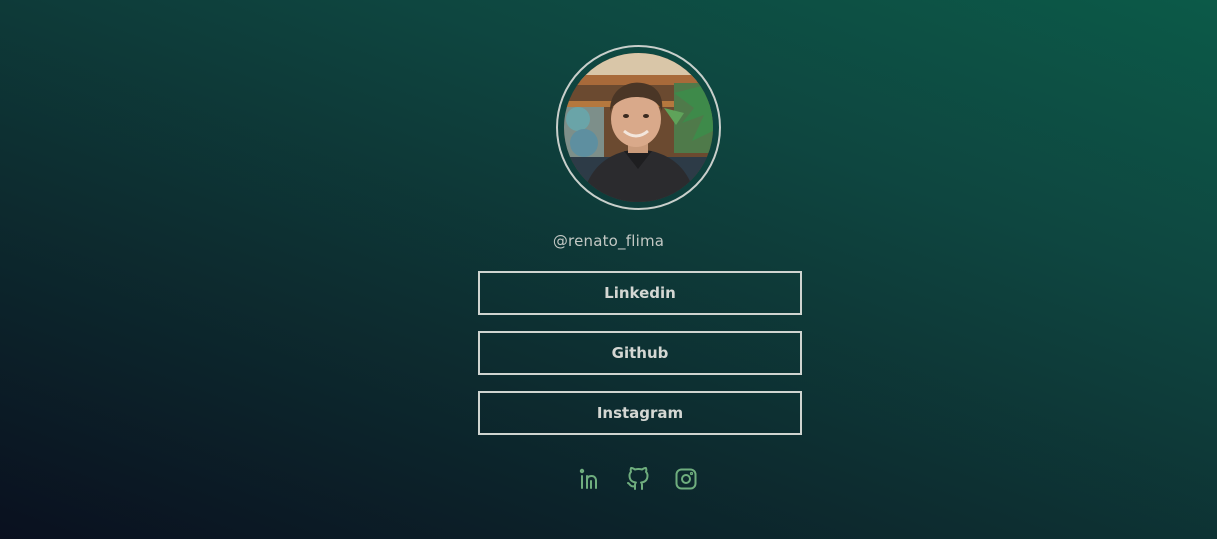  I want to click on instagram-button: Instagram, so click(640, 413).